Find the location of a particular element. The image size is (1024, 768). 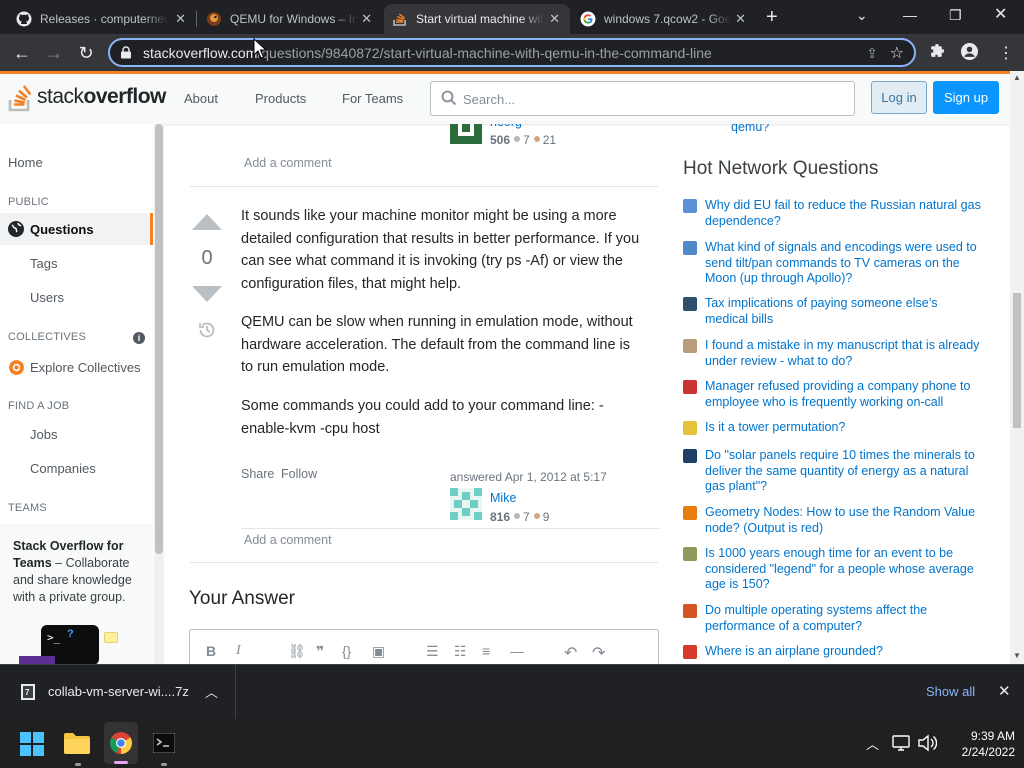

page-scrollbar: ▲ ▼ is located at coordinates (1017, 367).